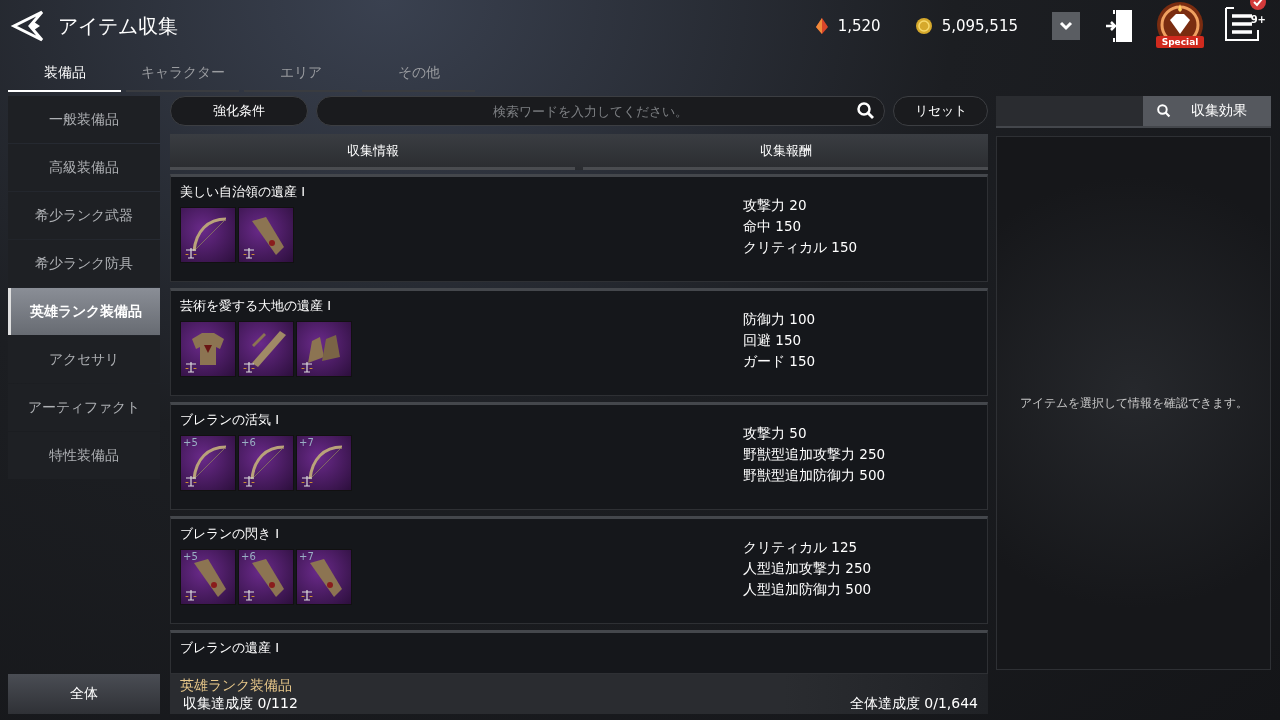 This screenshot has width=1280, height=720. Describe the element at coordinates (84, 694) in the screenshot. I see `all-button: 全体` at that location.